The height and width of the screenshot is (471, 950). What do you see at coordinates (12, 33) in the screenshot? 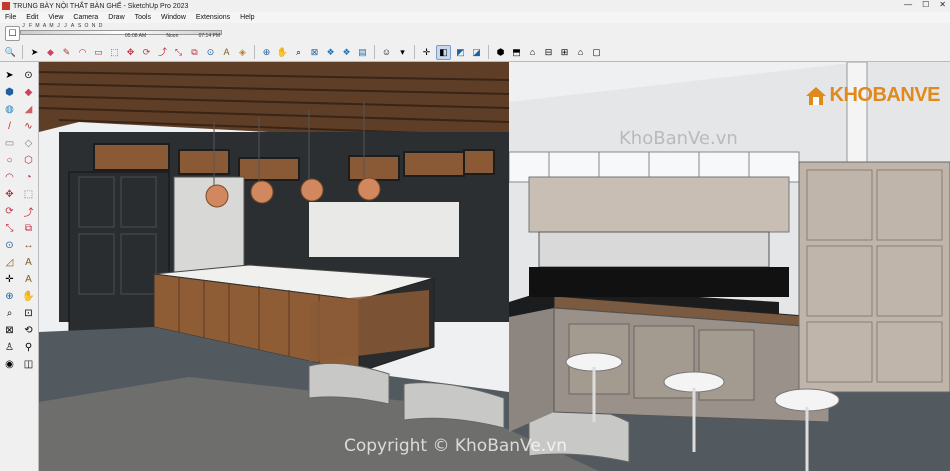
I see `shadow-toggle-icon: ☐` at bounding box center [12, 33].